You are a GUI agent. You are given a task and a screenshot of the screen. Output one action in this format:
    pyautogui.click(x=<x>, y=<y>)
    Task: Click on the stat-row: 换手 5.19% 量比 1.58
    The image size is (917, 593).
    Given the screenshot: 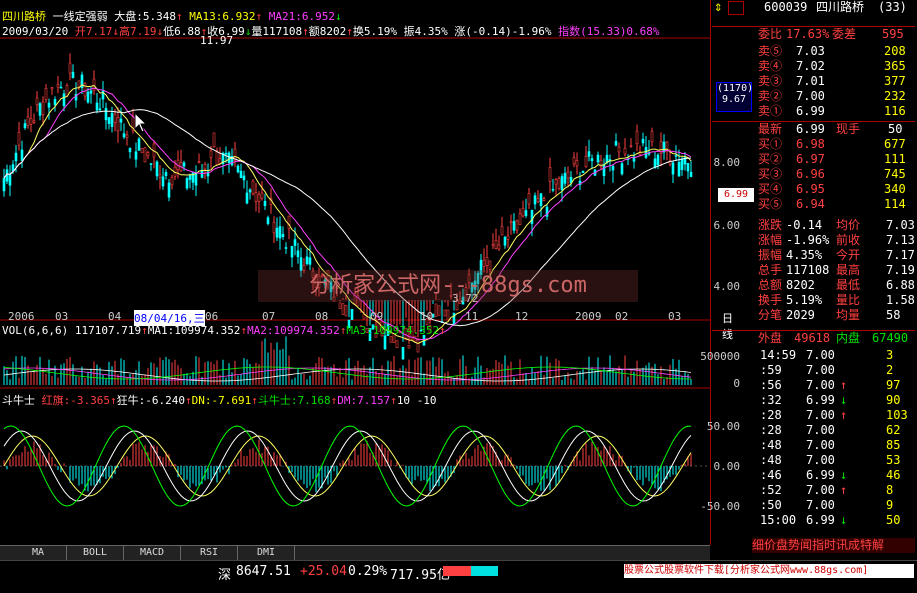 What is the action you would take?
    pyautogui.click(x=836, y=300)
    